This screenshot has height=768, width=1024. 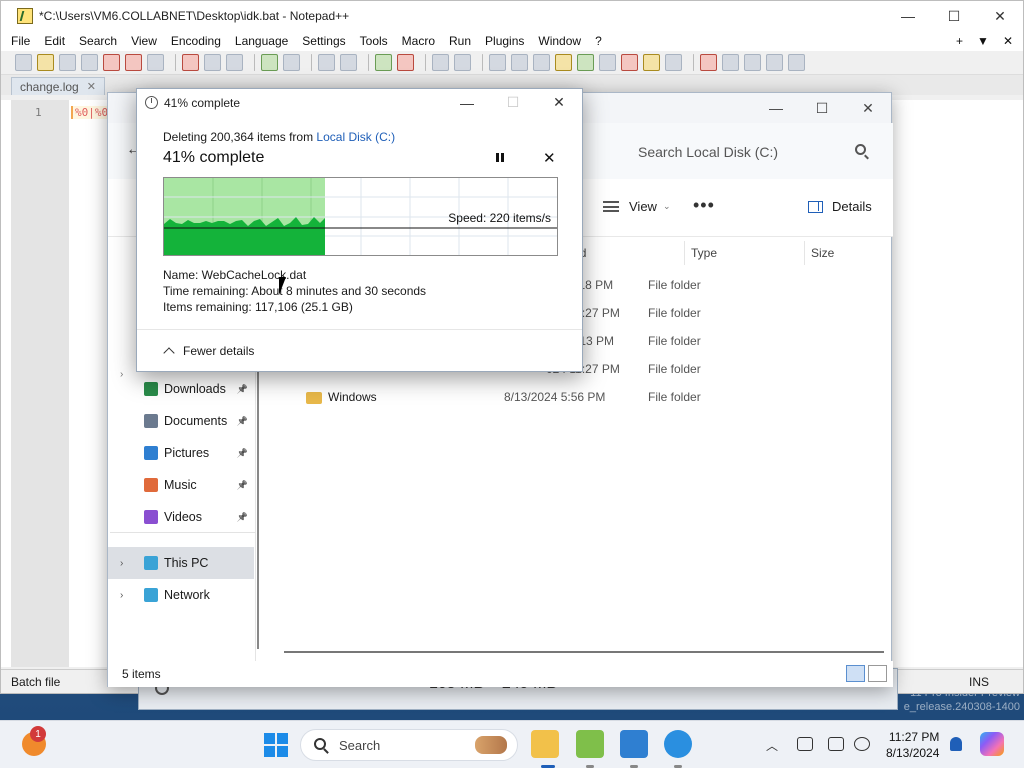 I want to click on undo-icon, so click(x=269, y=62).